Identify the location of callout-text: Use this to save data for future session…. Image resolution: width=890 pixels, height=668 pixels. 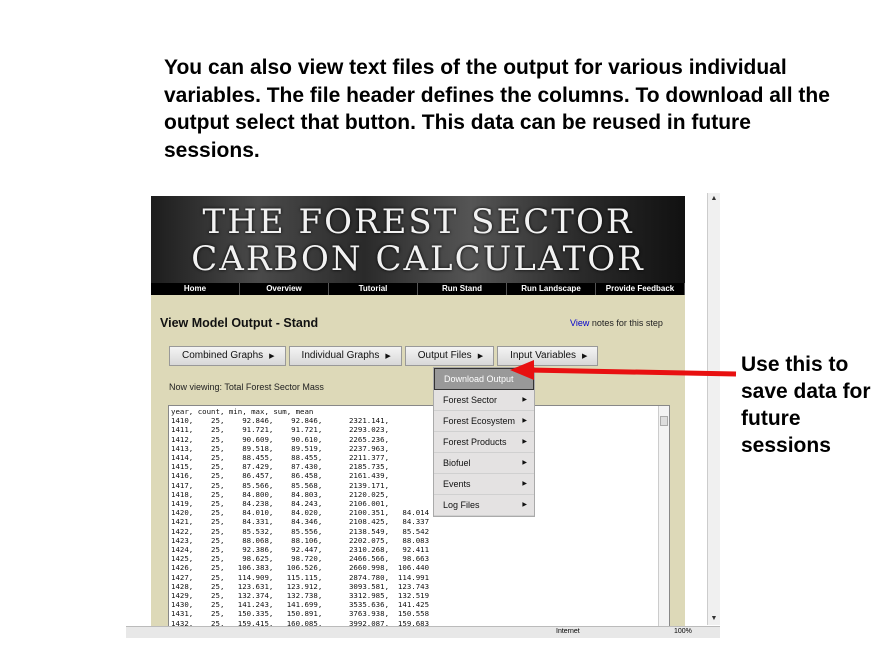
(806, 405).